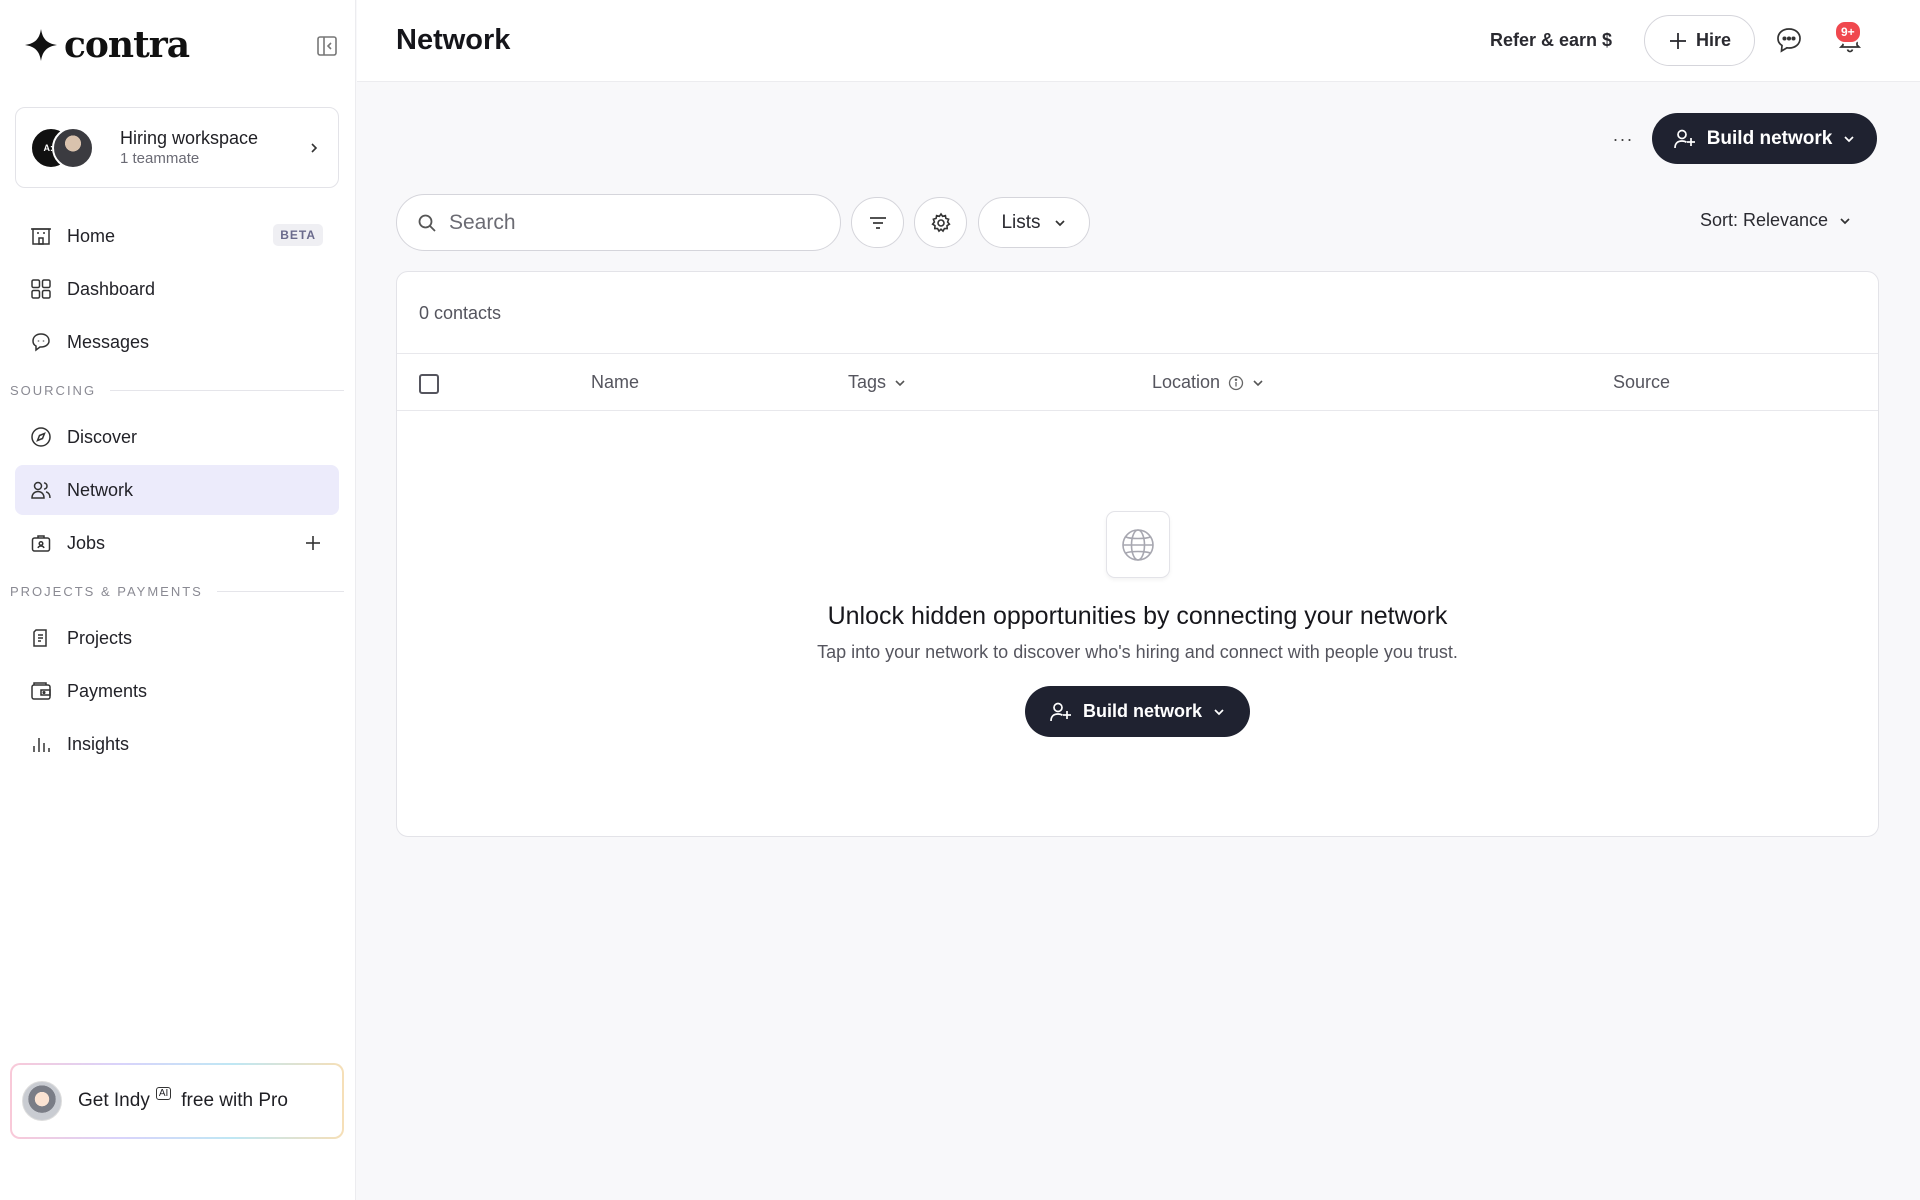  I want to click on messages-icon, so click(41, 342).